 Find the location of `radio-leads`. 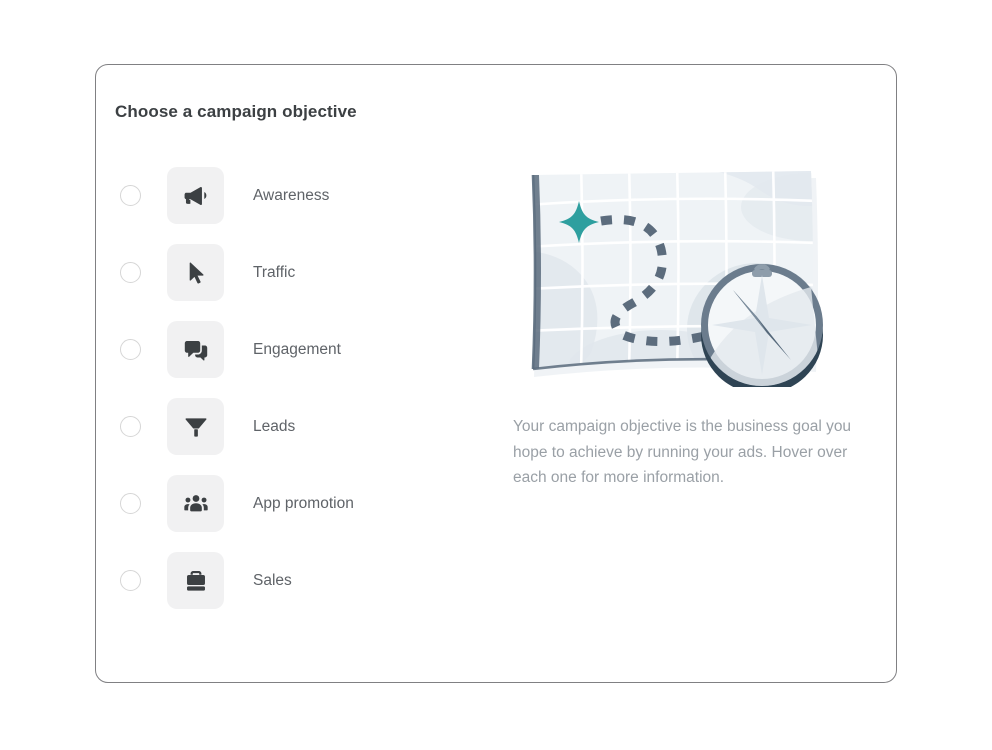

radio-leads is located at coordinates (130, 426).